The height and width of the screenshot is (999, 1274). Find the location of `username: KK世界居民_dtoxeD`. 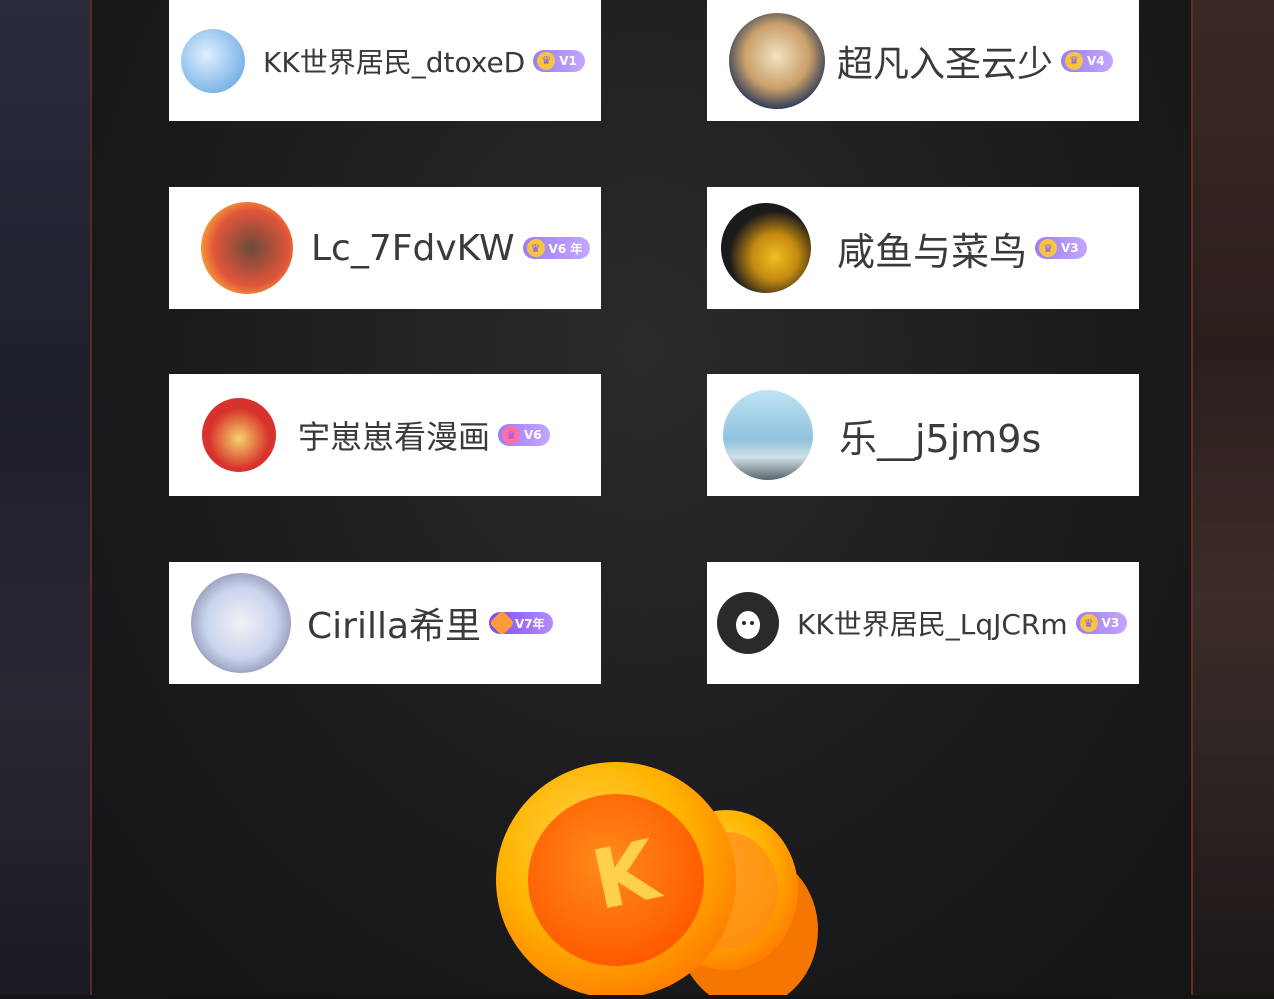

username: KK世界居民_dtoxeD is located at coordinates (394, 61).